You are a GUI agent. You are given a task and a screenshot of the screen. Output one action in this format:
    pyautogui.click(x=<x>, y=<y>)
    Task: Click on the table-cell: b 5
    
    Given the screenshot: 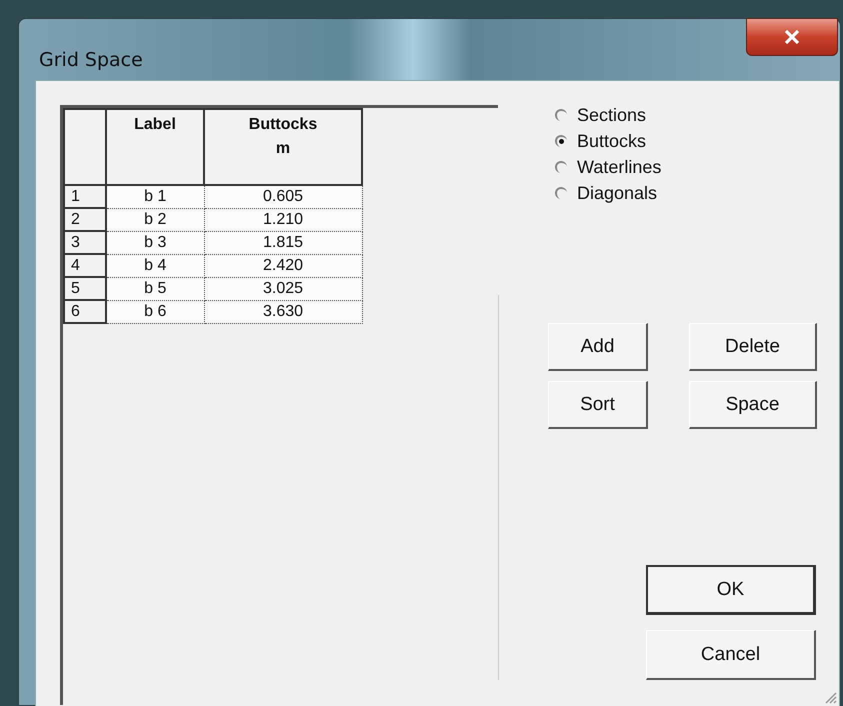 What is the action you would take?
    pyautogui.click(x=155, y=288)
    